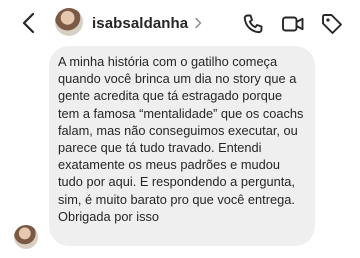  I want to click on back-chevron-icon, so click(29, 23).